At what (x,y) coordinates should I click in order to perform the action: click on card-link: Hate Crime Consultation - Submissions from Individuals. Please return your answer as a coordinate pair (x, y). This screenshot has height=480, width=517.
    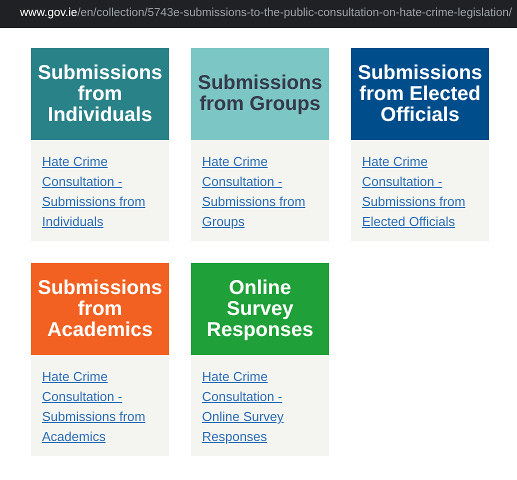
    Looking at the image, I should click on (100, 192).